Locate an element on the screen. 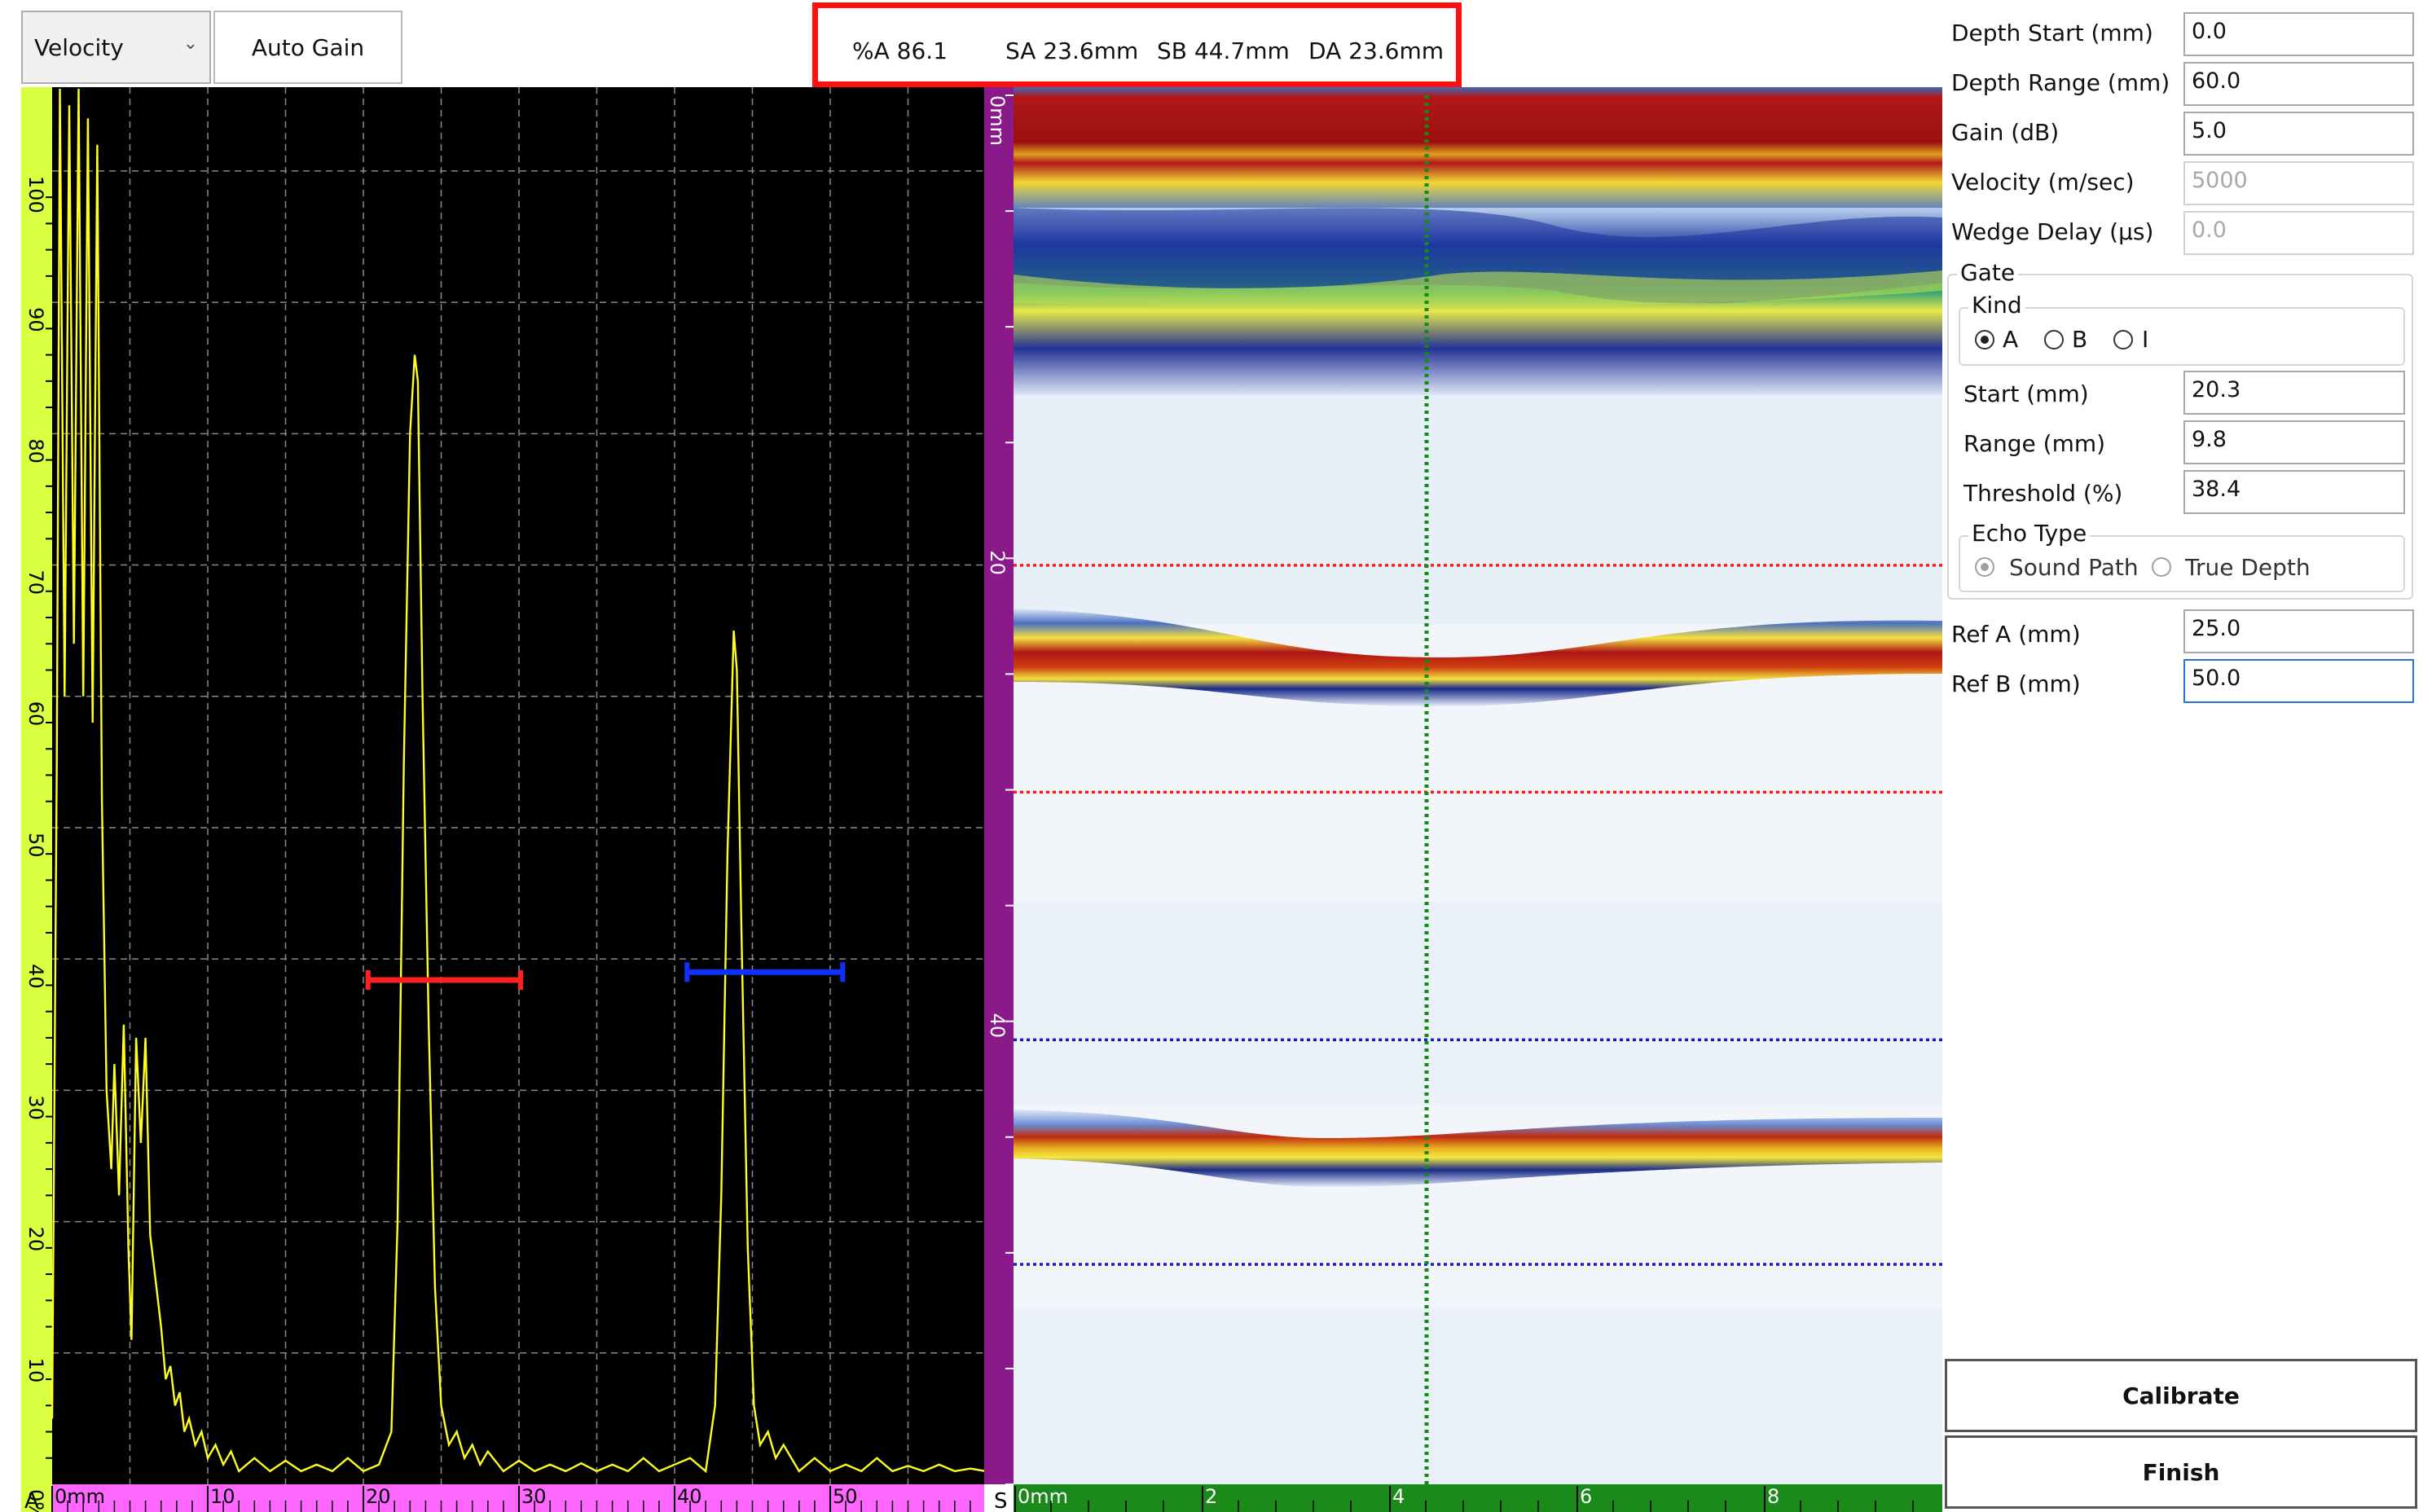 The image size is (2423, 1512). ascan-x-tick-label: 20 is located at coordinates (378, 1496).